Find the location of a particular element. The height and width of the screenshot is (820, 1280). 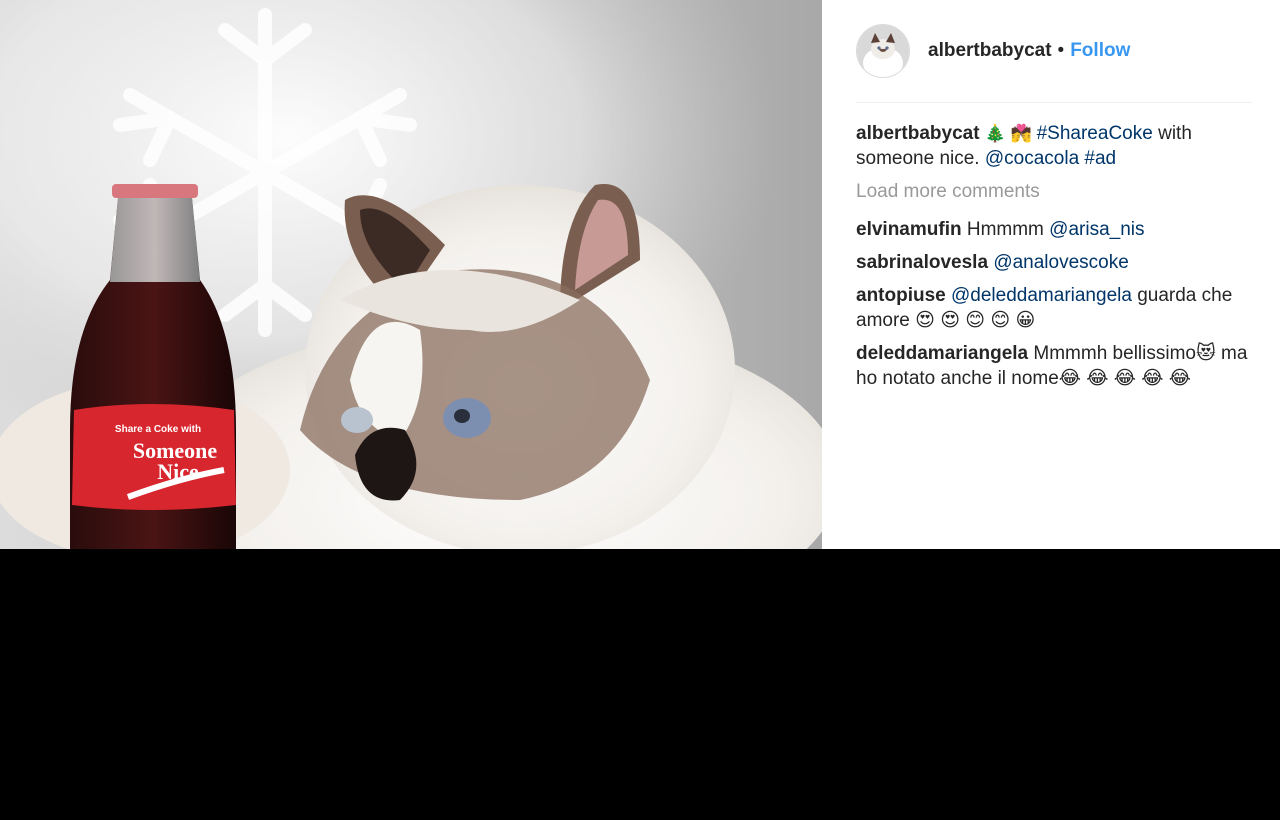

comment-text: Hmmmm is located at coordinates (1005, 229).